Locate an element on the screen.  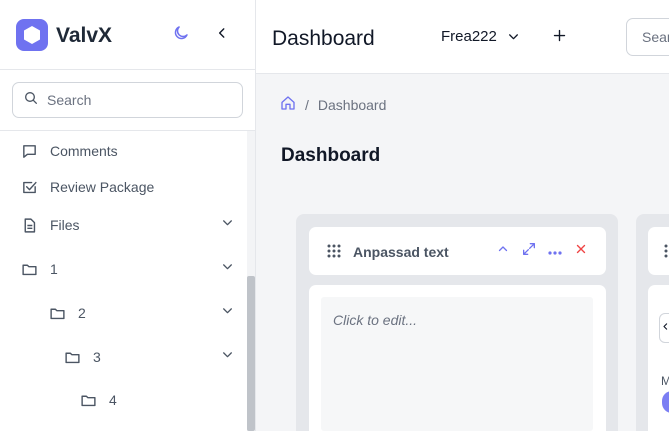
previous-button is located at coordinates (664, 328).